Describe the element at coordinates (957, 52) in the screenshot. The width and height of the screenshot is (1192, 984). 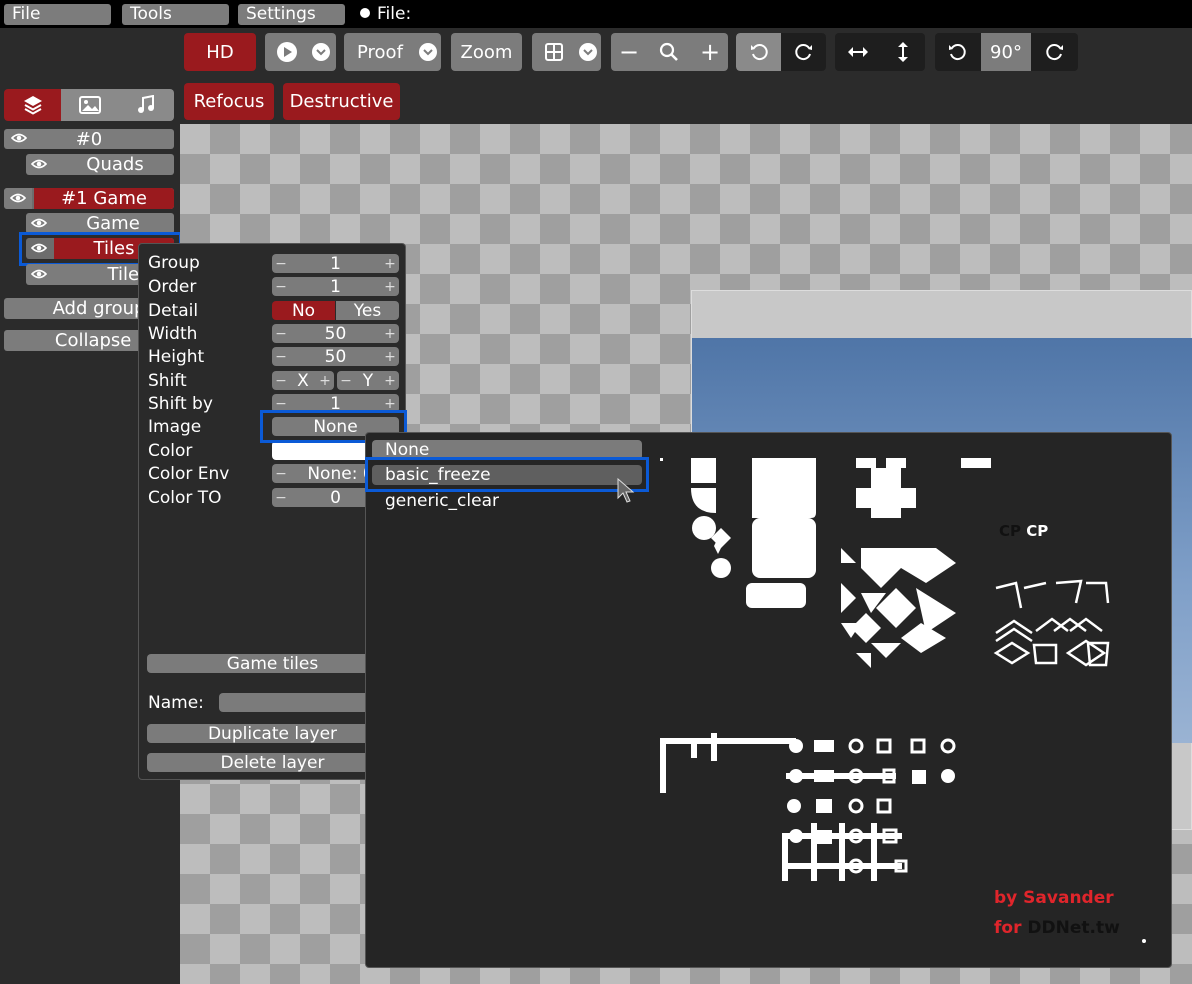
I see `rotate-ccw-icon` at that location.